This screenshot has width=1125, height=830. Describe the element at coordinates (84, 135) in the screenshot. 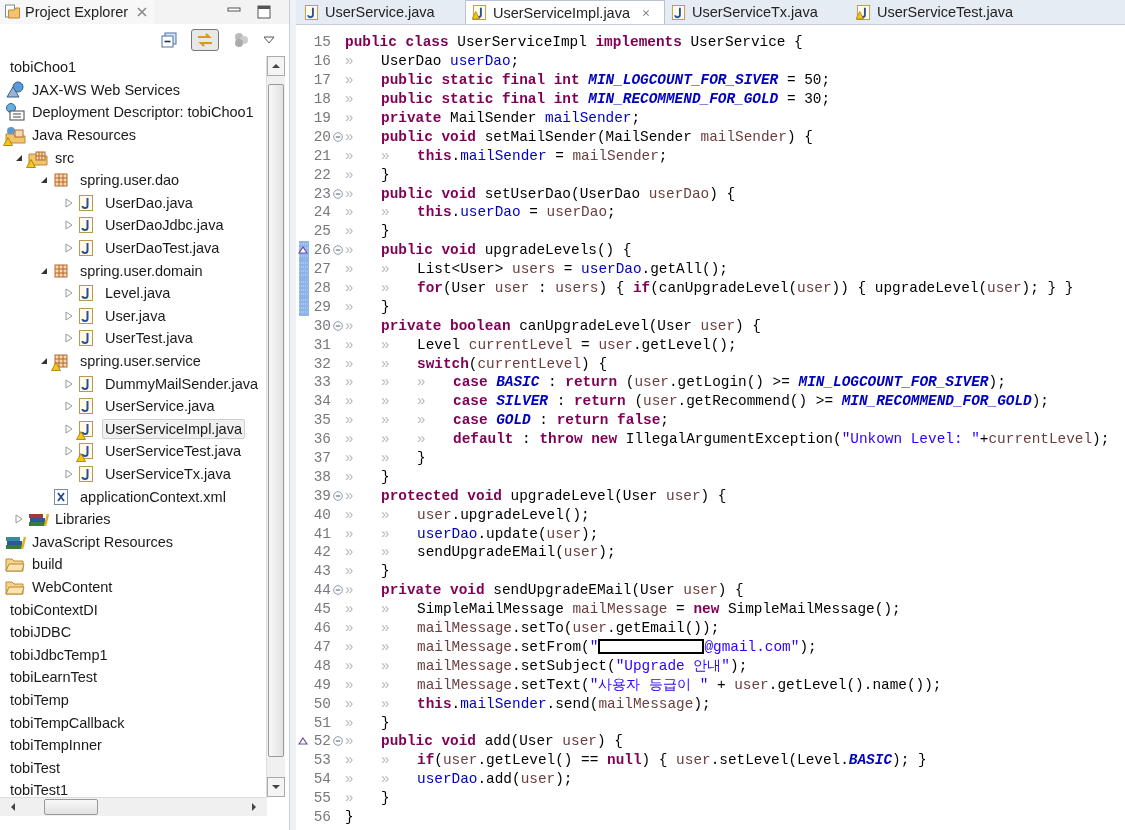

I see `tree-item: Java Resources` at that location.